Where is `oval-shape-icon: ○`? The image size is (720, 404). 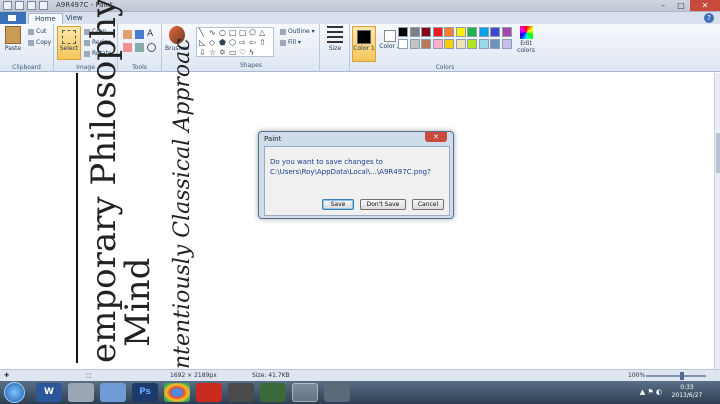
oval-shape-icon: ○ is located at coordinates (222, 32).